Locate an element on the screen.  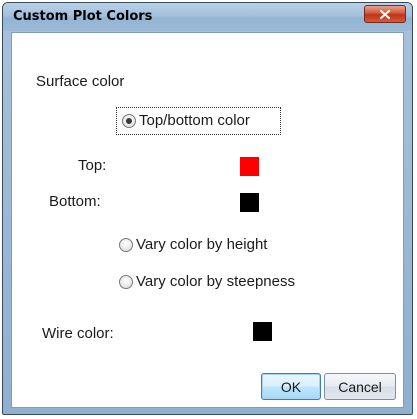
close-button is located at coordinates (385, 14).